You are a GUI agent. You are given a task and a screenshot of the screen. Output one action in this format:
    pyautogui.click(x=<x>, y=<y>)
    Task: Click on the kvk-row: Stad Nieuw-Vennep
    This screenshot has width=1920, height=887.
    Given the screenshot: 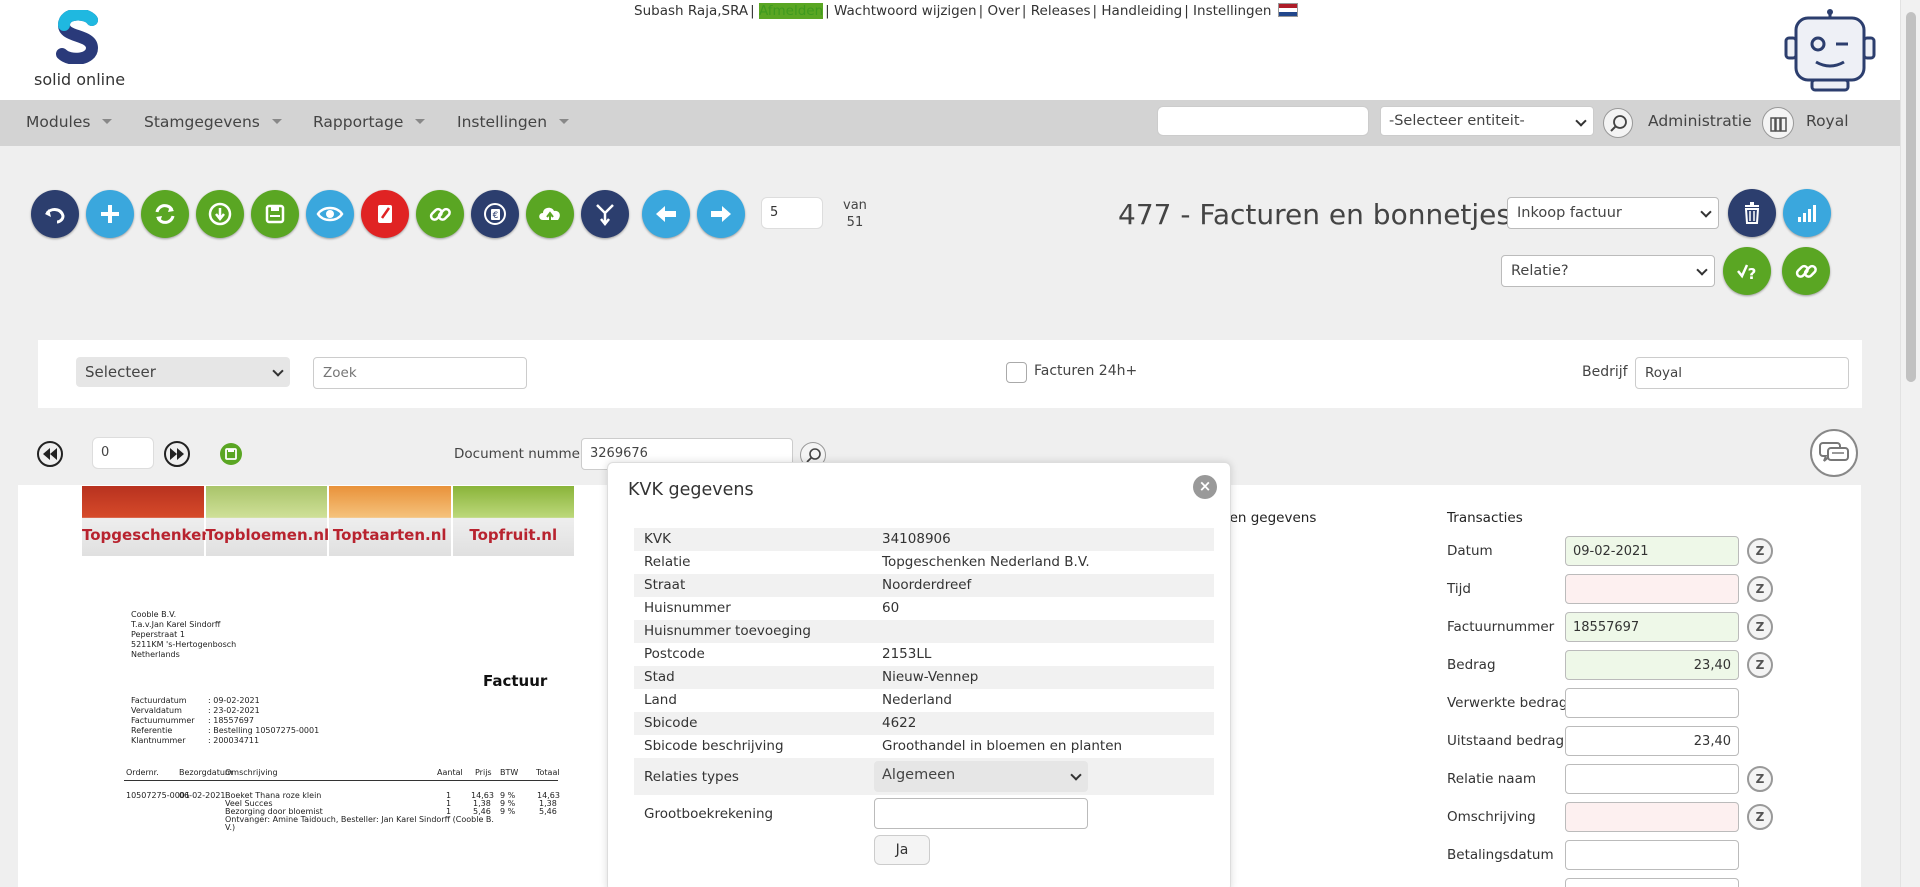 What is the action you would take?
    pyautogui.click(x=924, y=677)
    